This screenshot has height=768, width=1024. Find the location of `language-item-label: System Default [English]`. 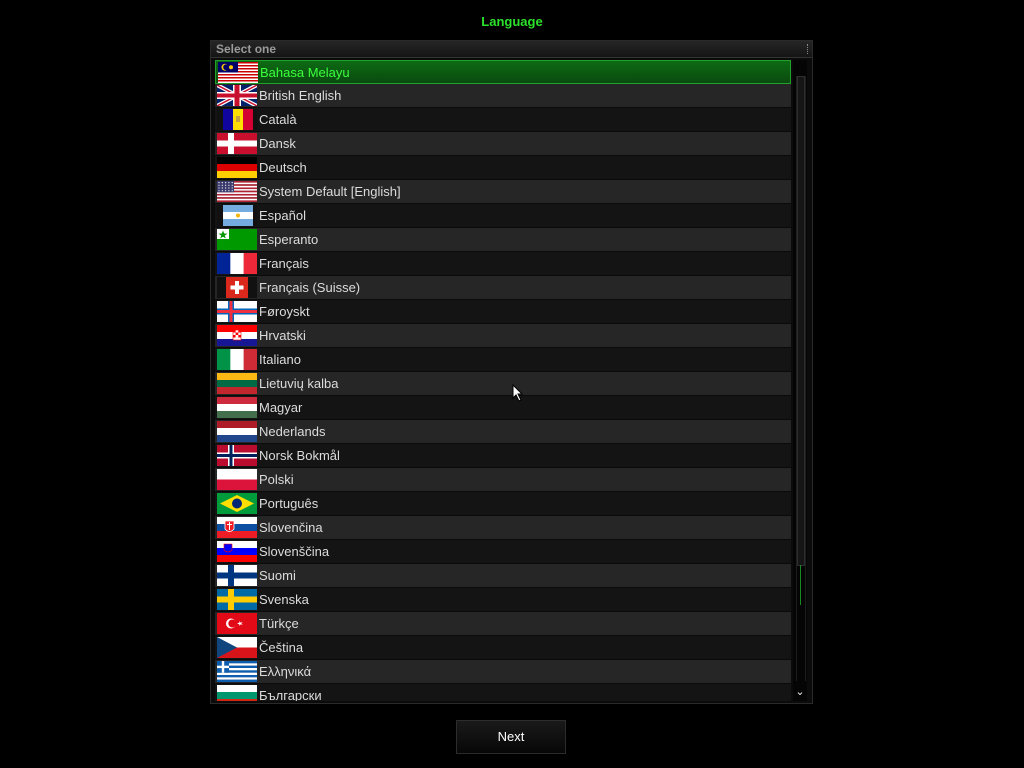

language-item-label: System Default [English] is located at coordinates (330, 191).